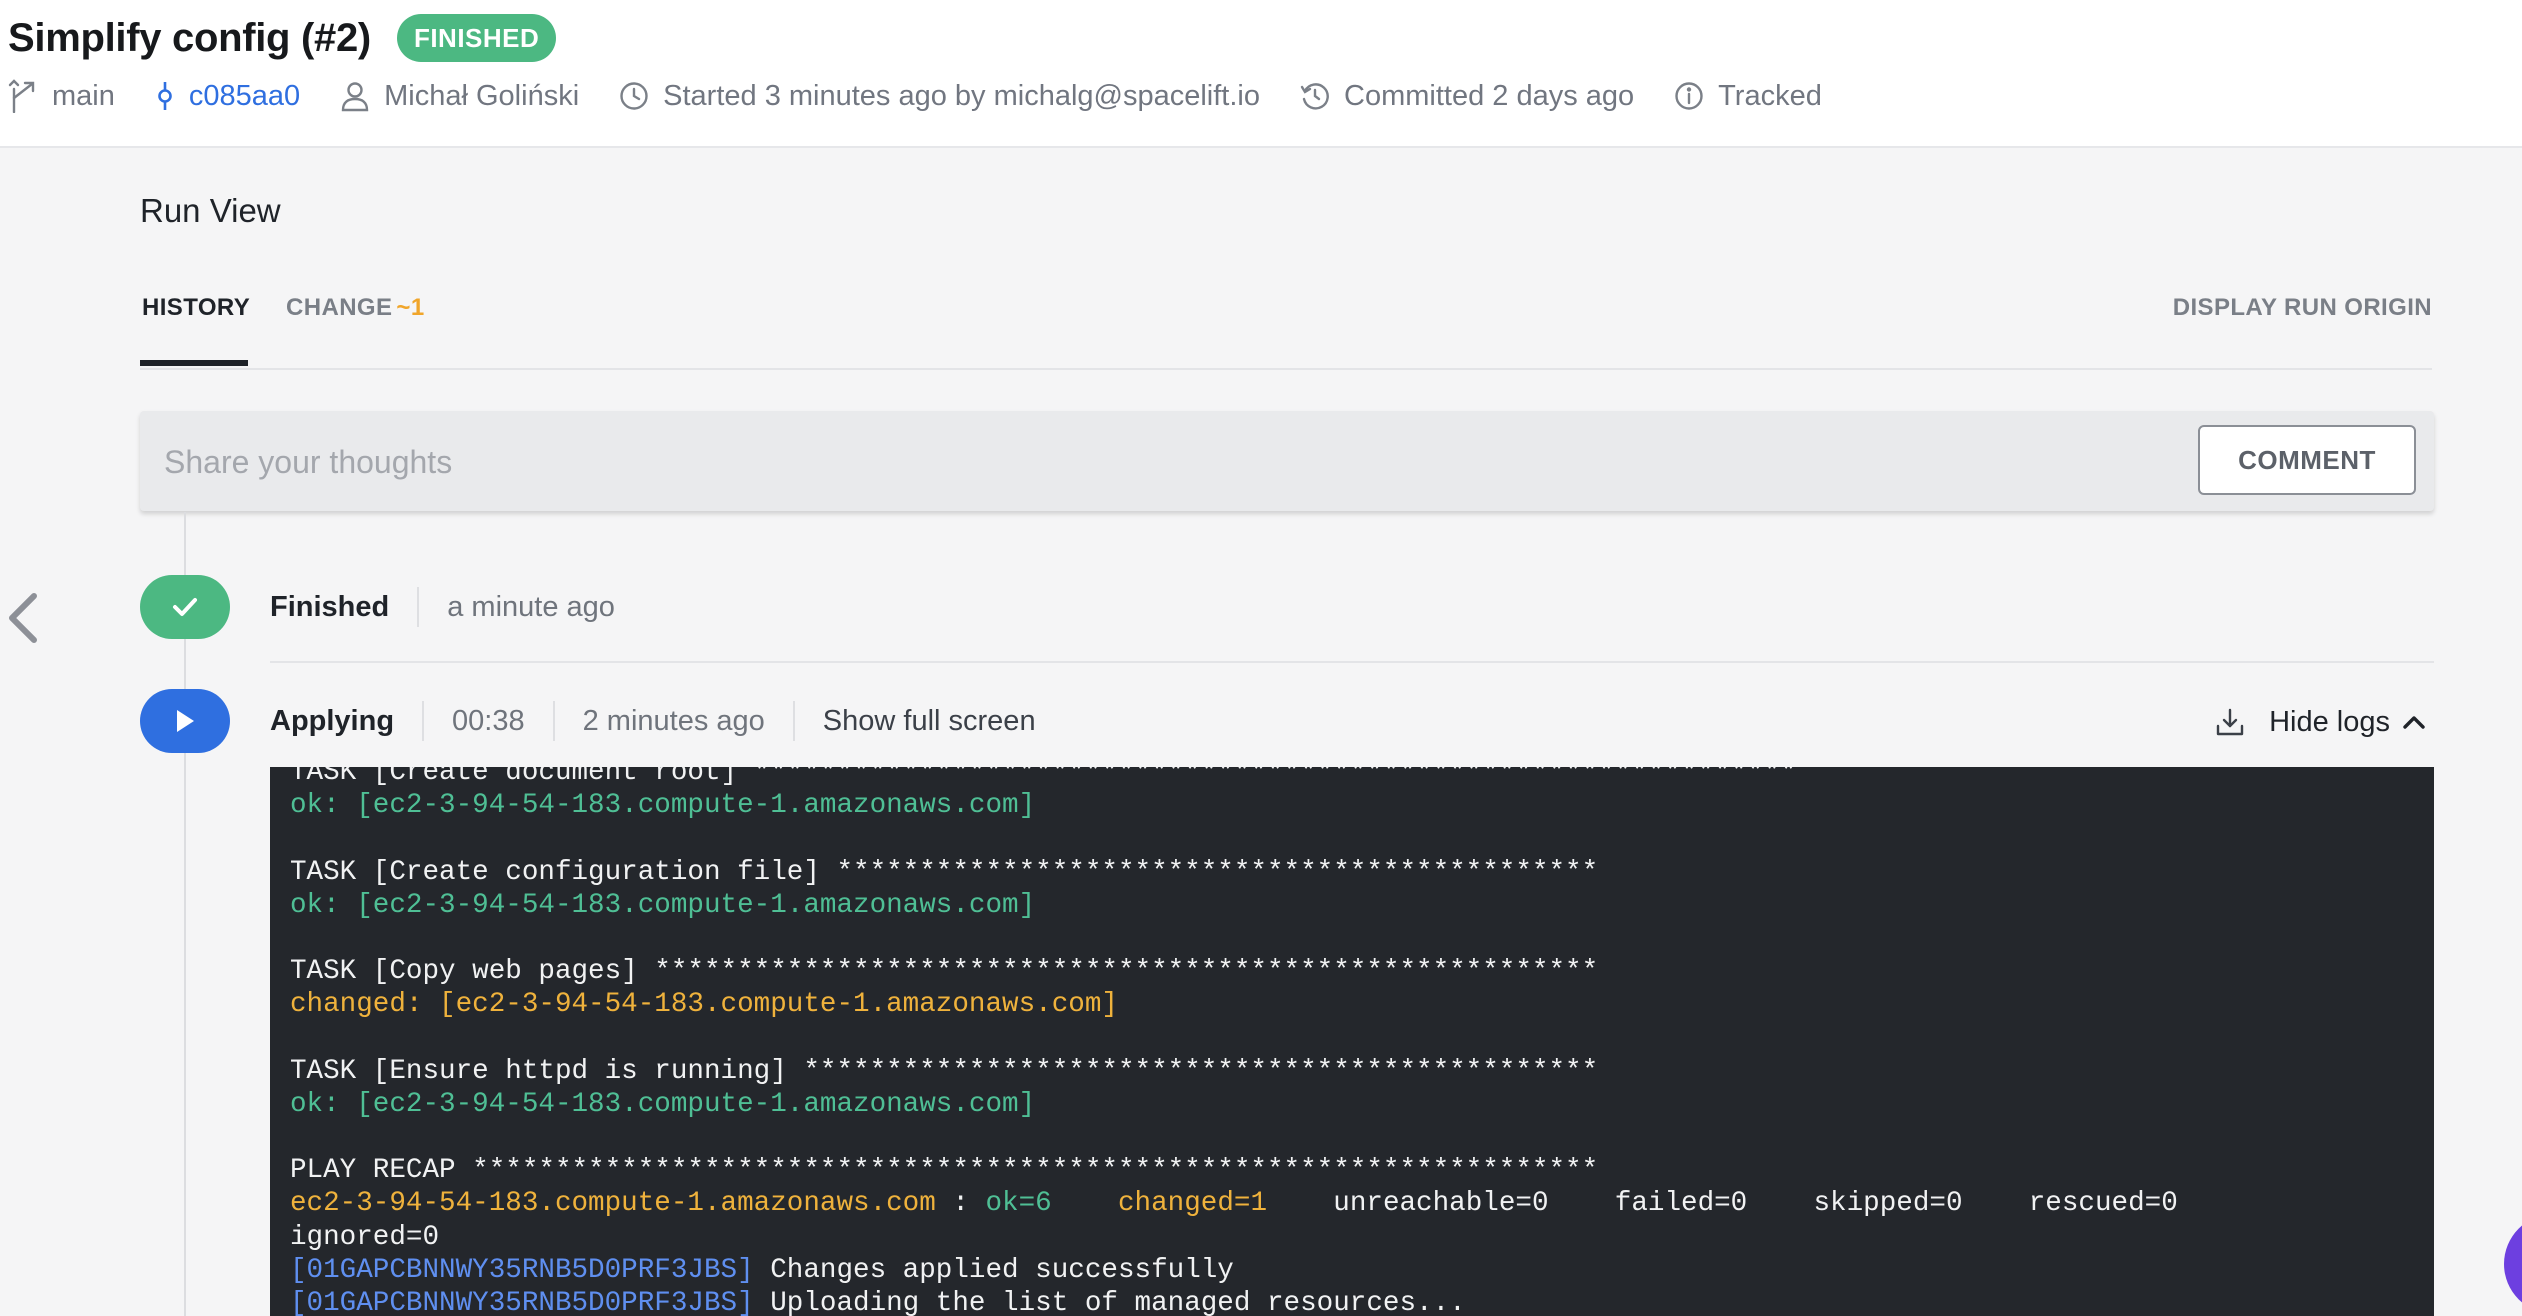 The height and width of the screenshot is (1316, 2522). I want to click on tab-change-label: CHANGE, so click(339, 307).